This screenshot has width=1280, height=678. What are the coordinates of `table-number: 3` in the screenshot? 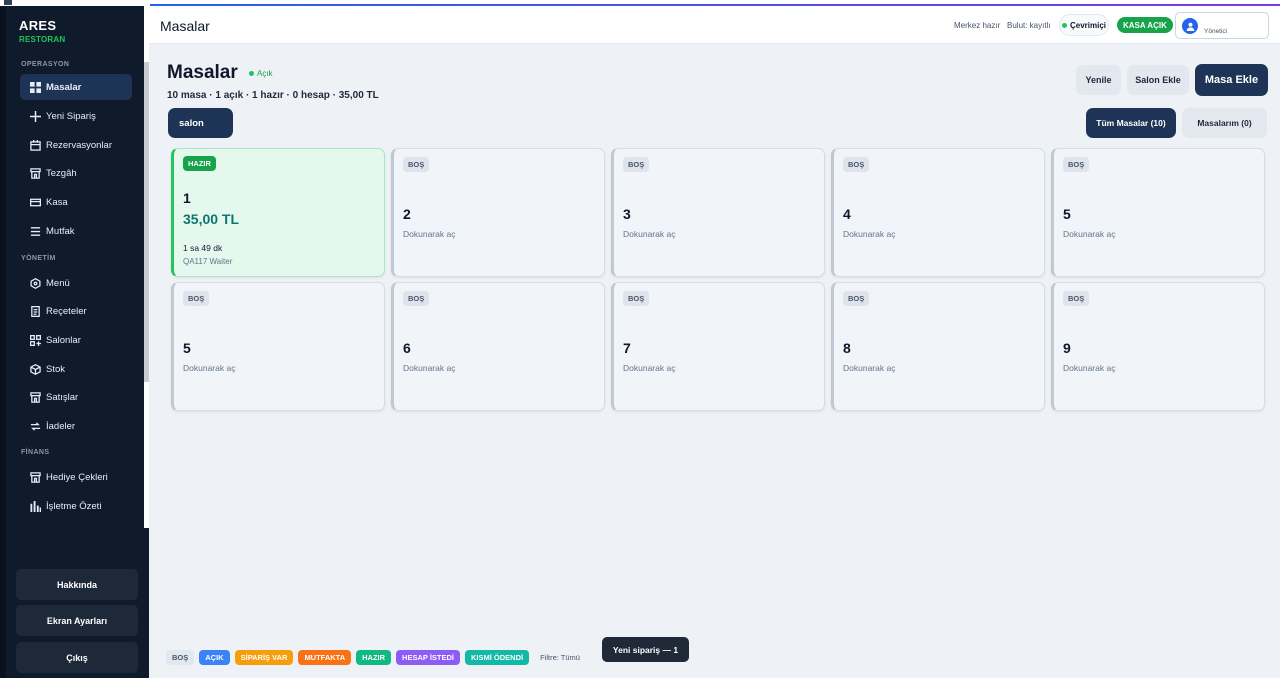 It's located at (627, 214).